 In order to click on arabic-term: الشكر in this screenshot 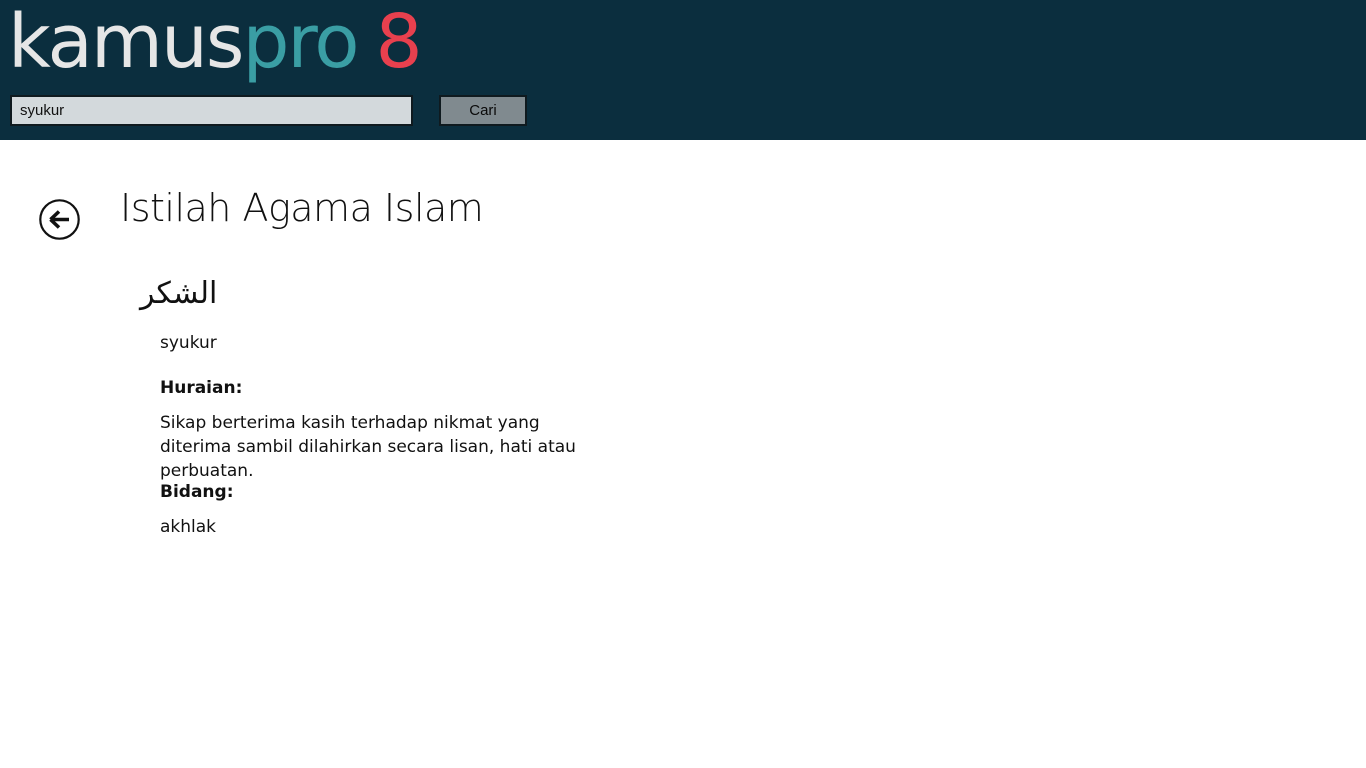, I will do `click(179, 293)`.